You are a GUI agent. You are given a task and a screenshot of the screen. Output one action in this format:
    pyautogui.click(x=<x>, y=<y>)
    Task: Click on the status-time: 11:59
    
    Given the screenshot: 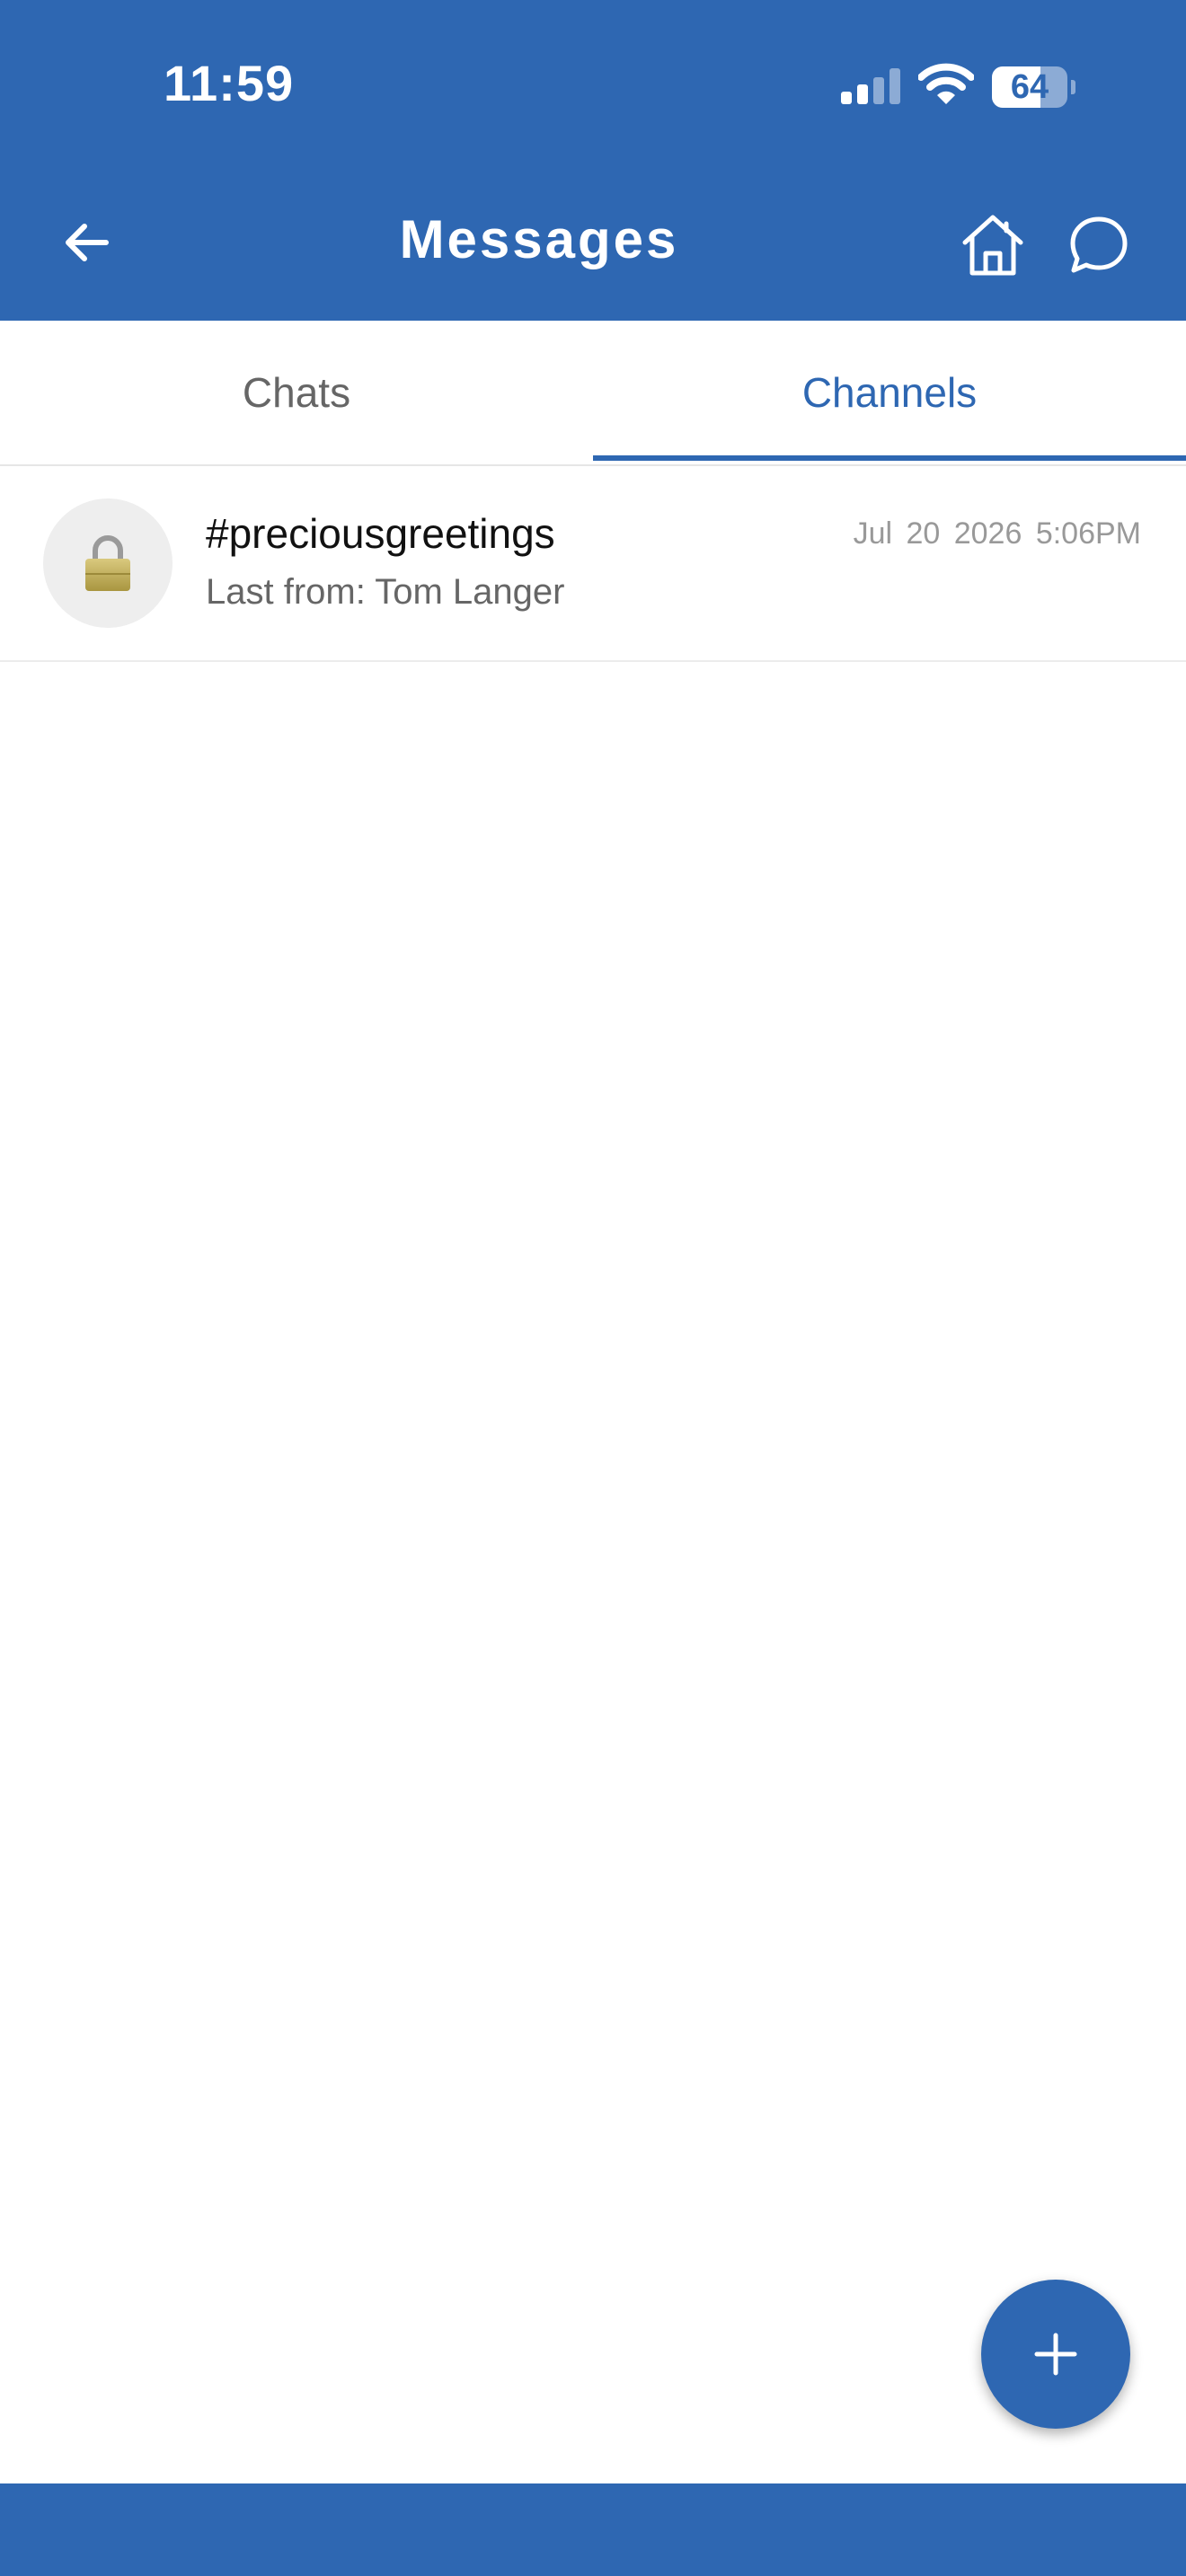 What is the action you would take?
    pyautogui.click(x=229, y=83)
    